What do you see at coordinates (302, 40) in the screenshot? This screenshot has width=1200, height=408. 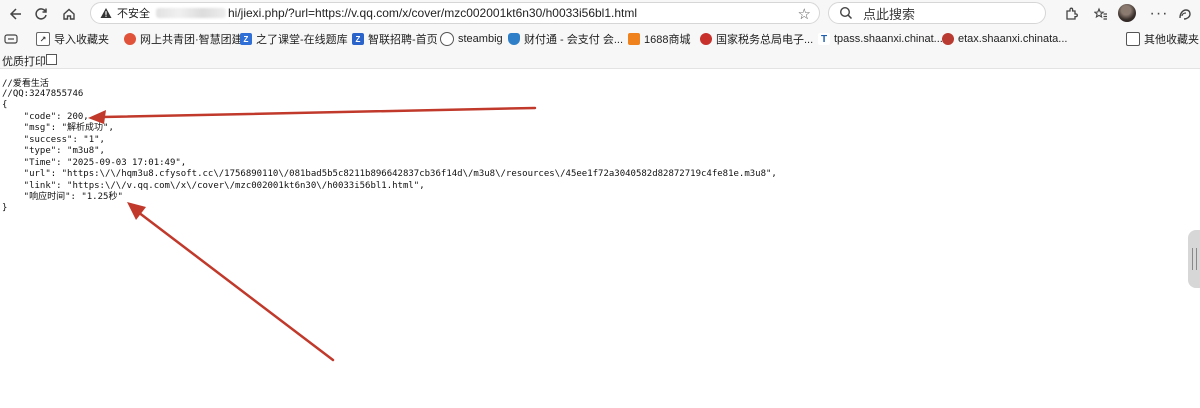 I see `bookmark-label: 之了课堂-在线题库` at bounding box center [302, 40].